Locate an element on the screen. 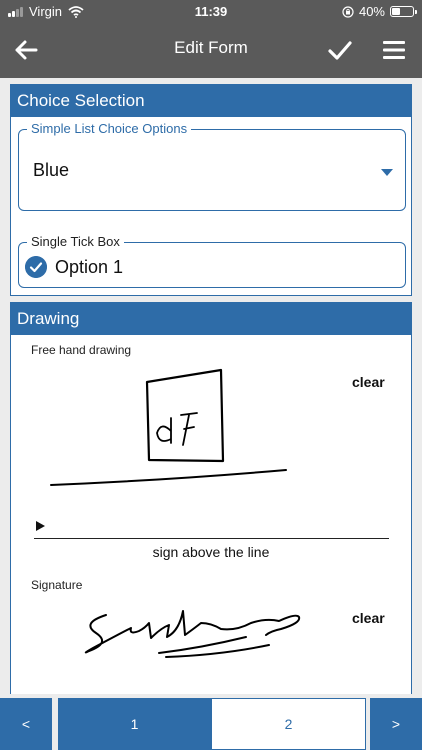 The image size is (422, 750). checkmark-icon is located at coordinates (340, 50).